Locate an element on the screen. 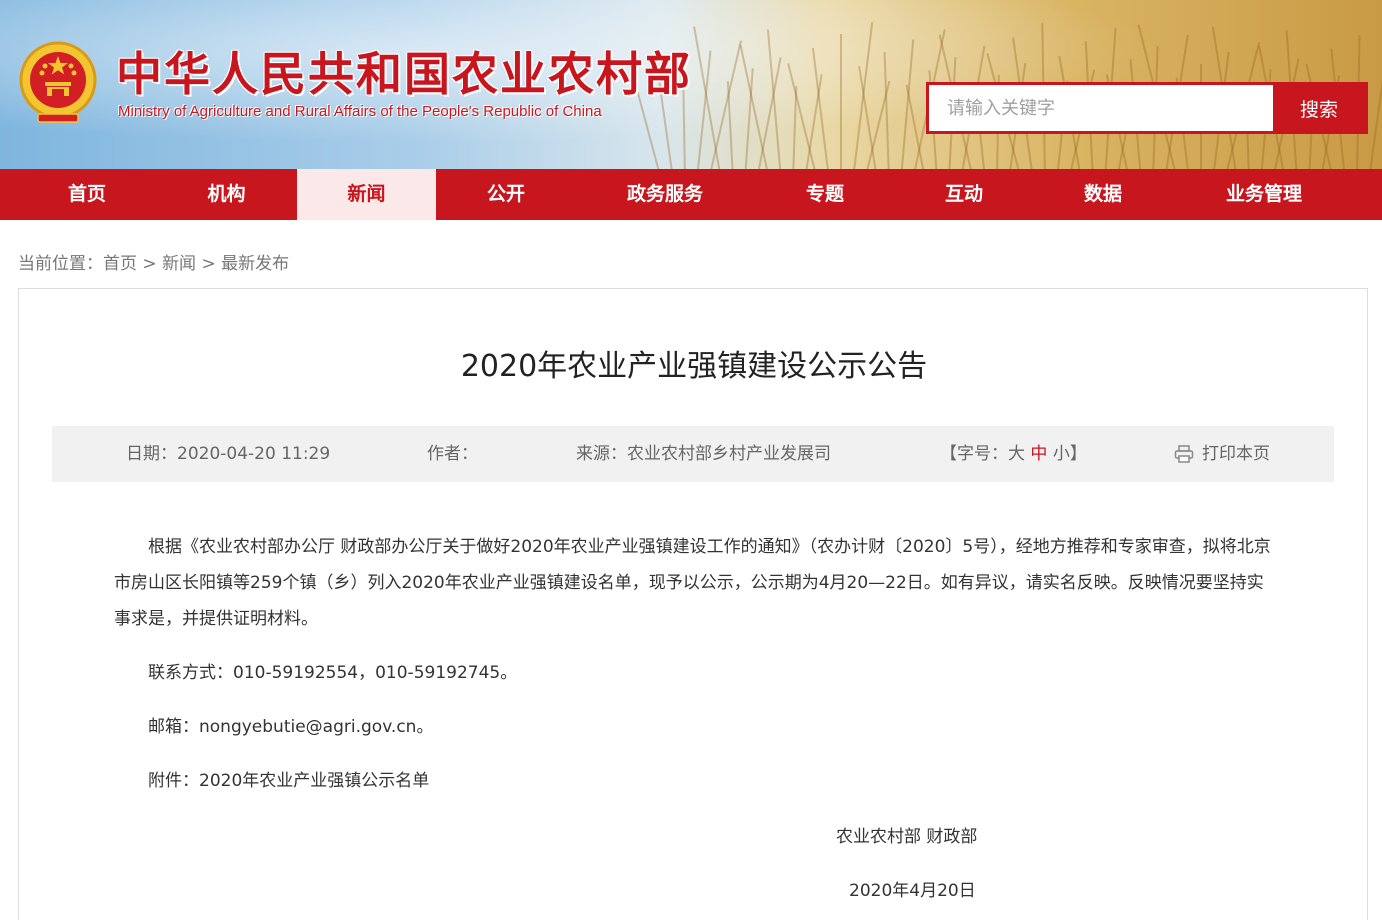  print-button: 打印本页 is located at coordinates (1222, 454).